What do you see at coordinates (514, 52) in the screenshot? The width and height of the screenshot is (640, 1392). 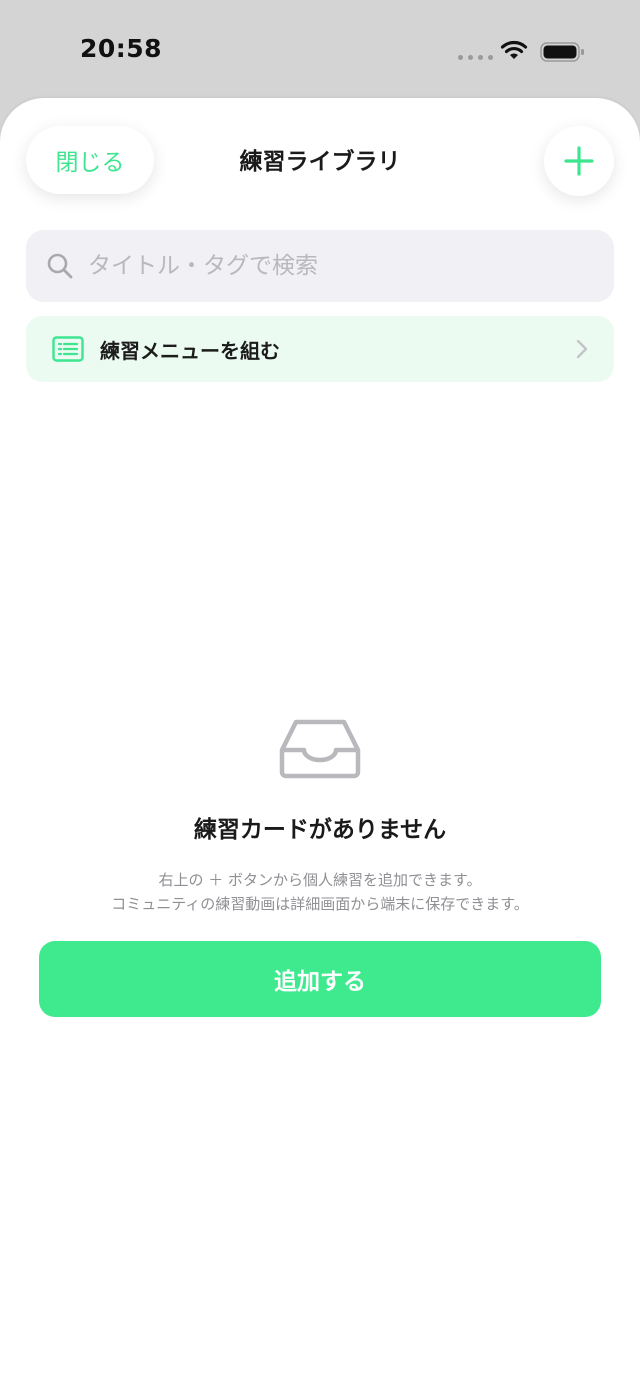 I see `wifi-icon` at bounding box center [514, 52].